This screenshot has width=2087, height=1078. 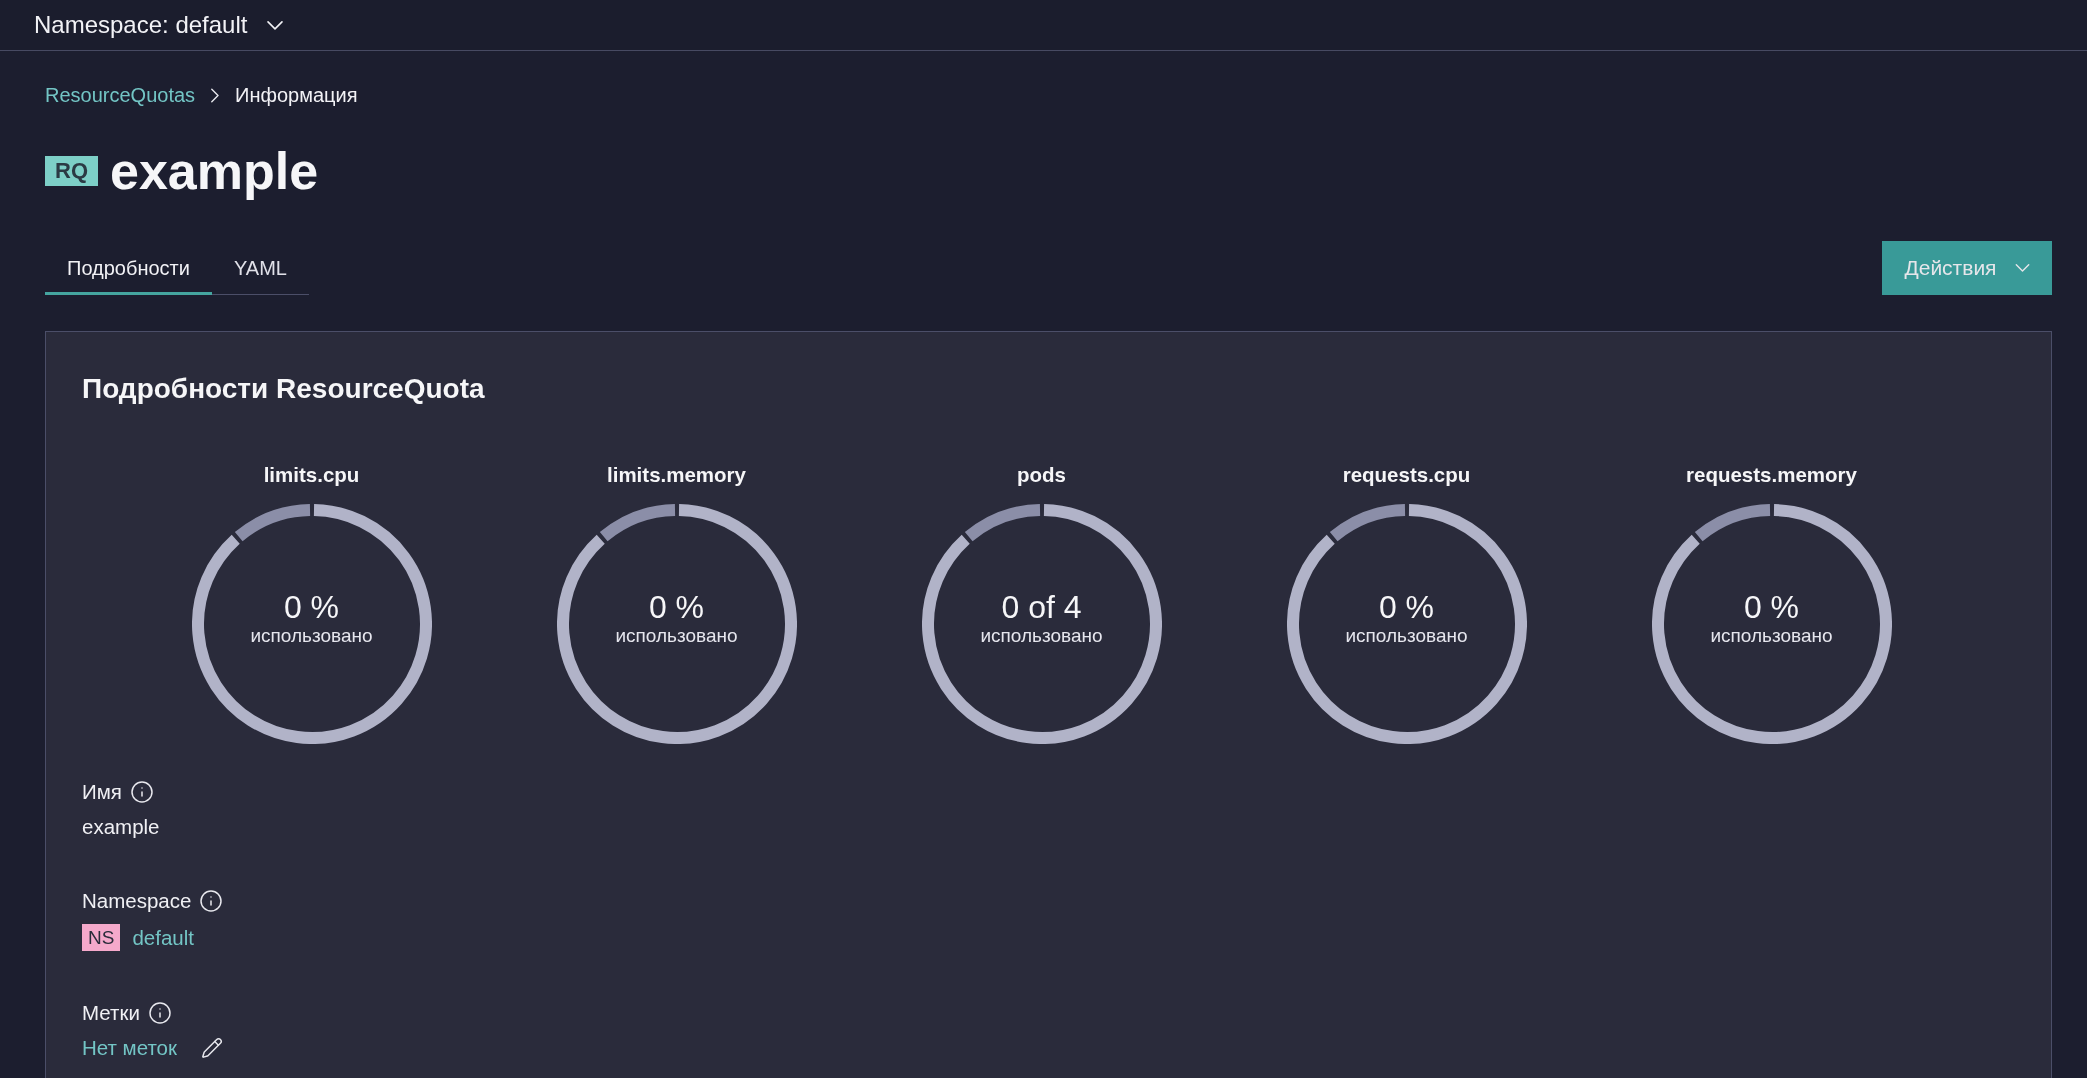 What do you see at coordinates (676, 475) in the screenshot?
I see `quota-name: limits.memory` at bounding box center [676, 475].